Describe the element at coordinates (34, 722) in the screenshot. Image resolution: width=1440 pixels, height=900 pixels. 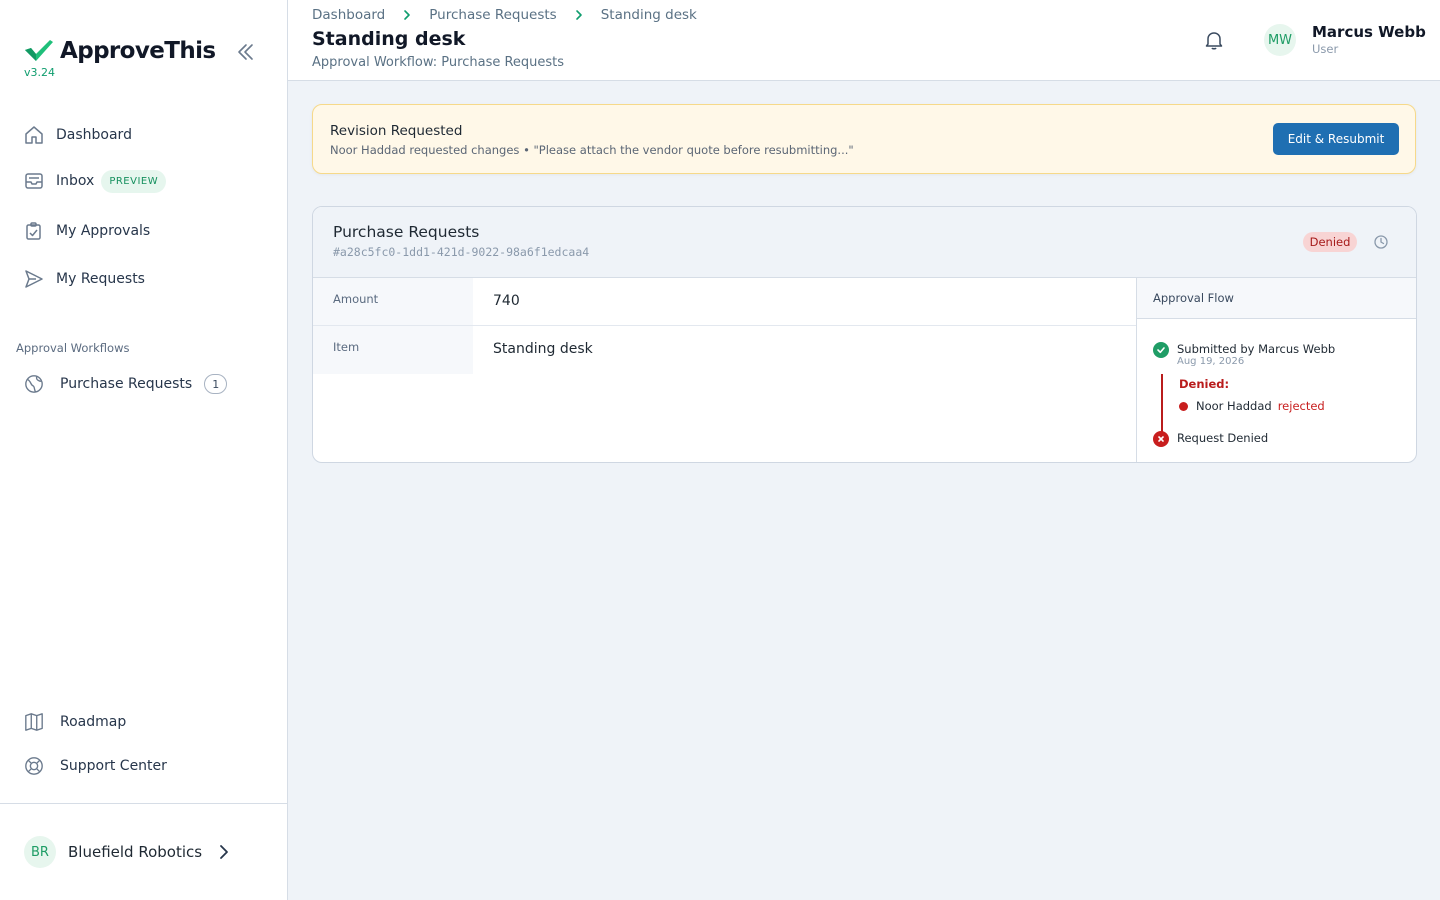
I see `map-icon` at that location.